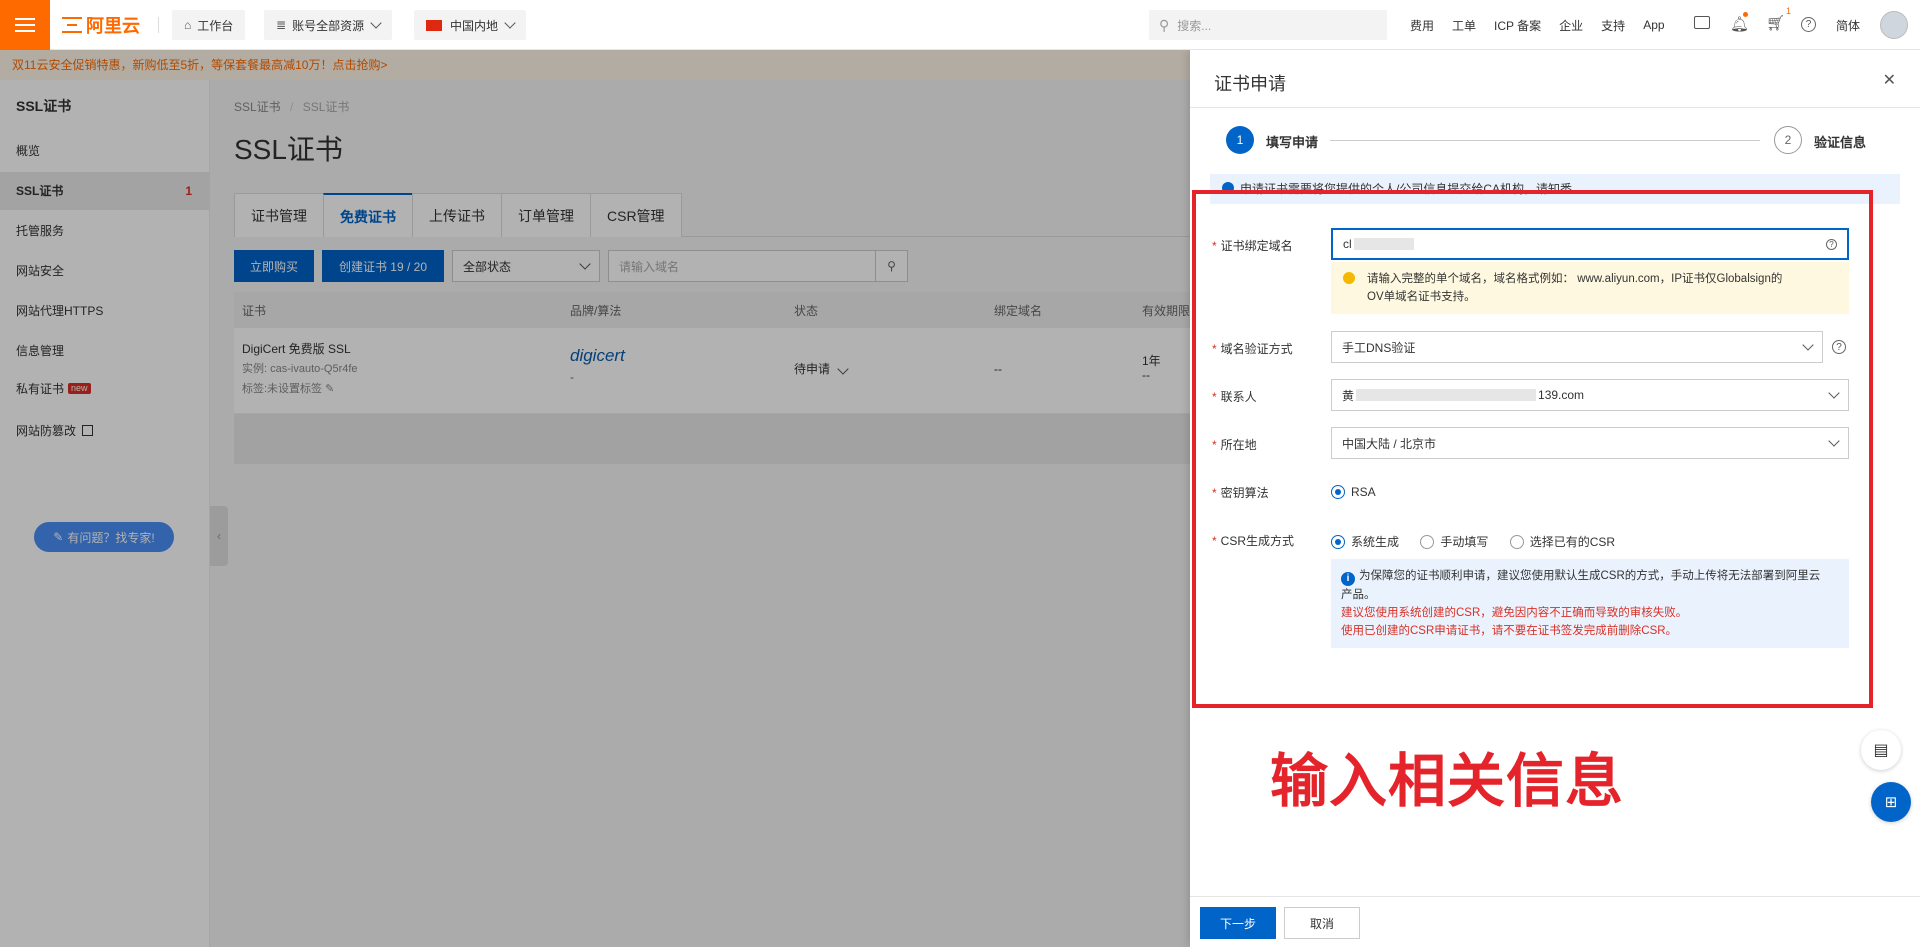 Image resolution: width=1920 pixels, height=947 pixels. I want to click on workbench-label: 工作台, so click(215, 25).